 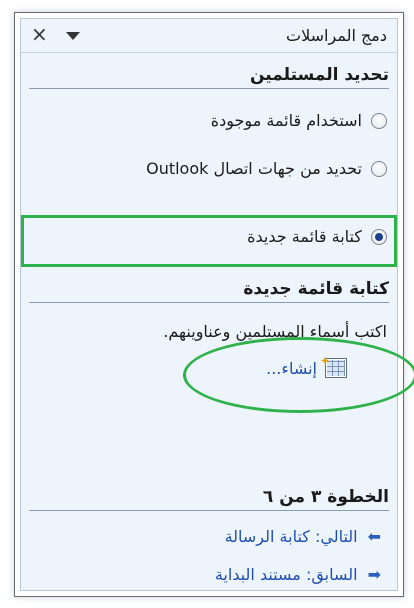 I want to click on radio-label: كتابة قائمة جديدة, so click(x=304, y=236).